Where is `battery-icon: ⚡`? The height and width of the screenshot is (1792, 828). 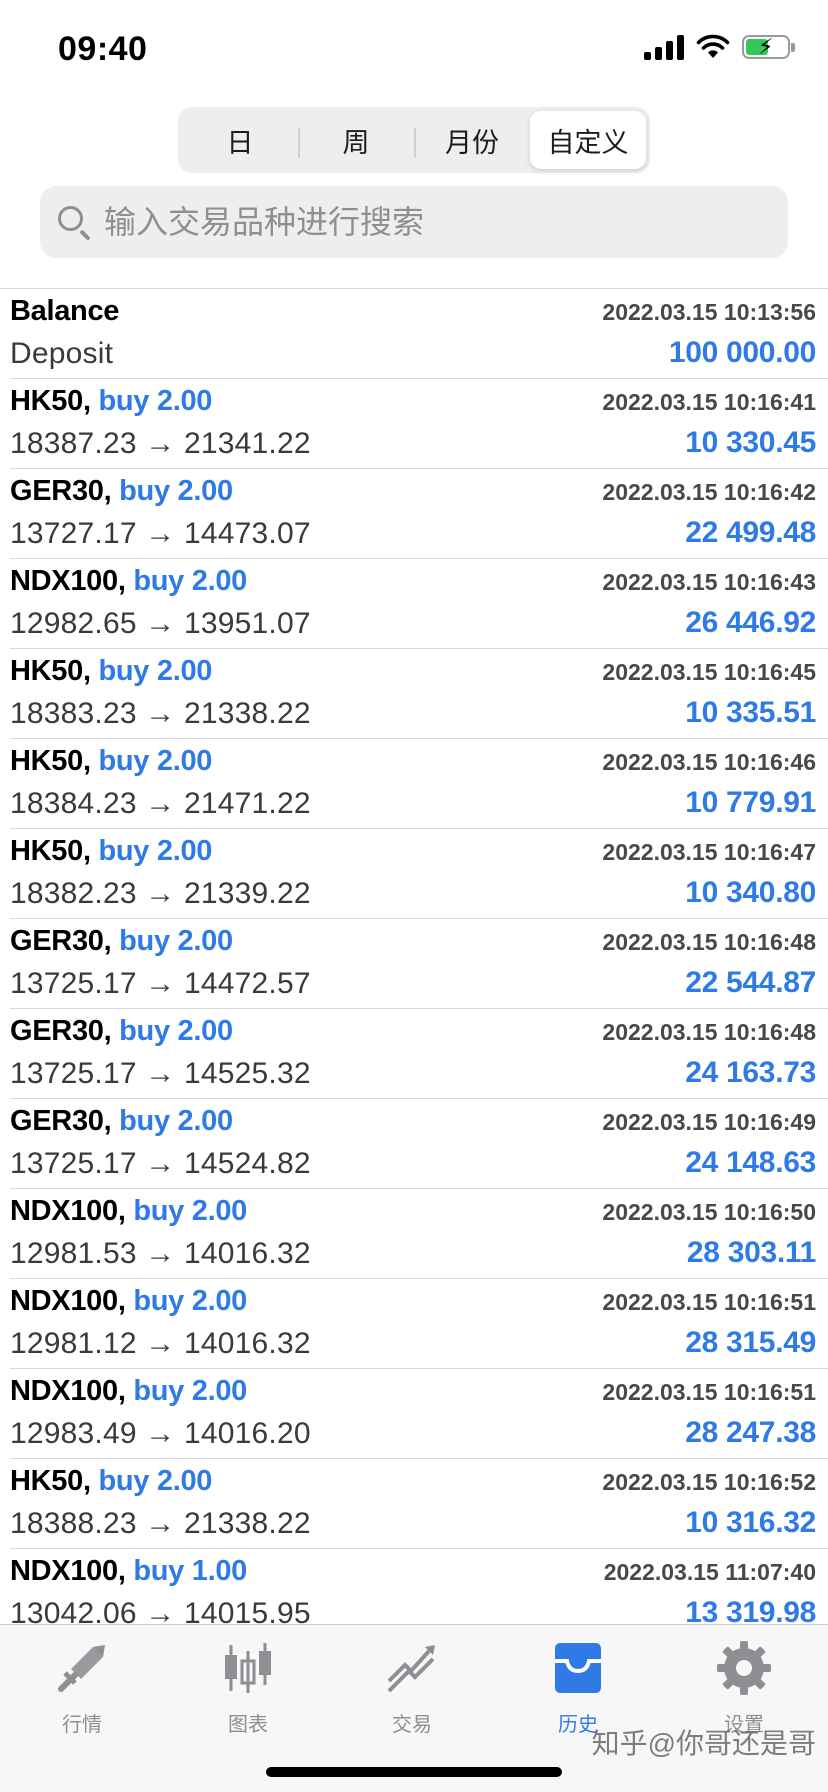
battery-icon: ⚡ is located at coordinates (768, 46).